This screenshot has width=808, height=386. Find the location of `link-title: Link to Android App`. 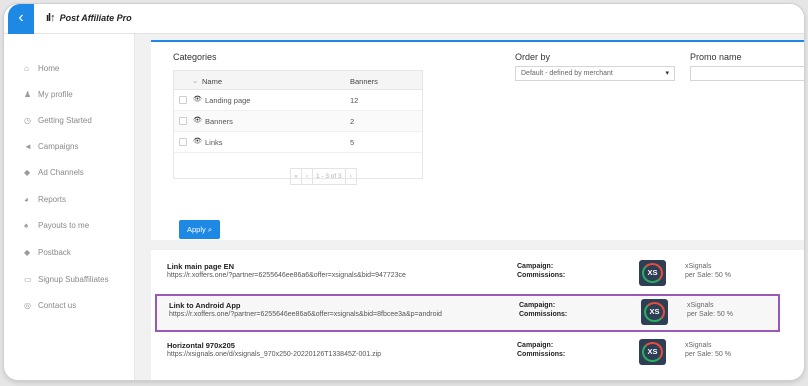

link-title: Link to Android App is located at coordinates (205, 305).